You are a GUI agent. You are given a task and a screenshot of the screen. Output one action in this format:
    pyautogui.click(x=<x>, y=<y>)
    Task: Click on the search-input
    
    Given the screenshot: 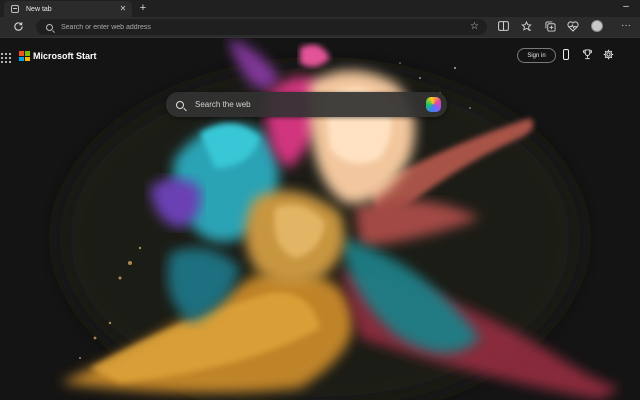 What is the action you would take?
    pyautogui.click(x=310, y=104)
    